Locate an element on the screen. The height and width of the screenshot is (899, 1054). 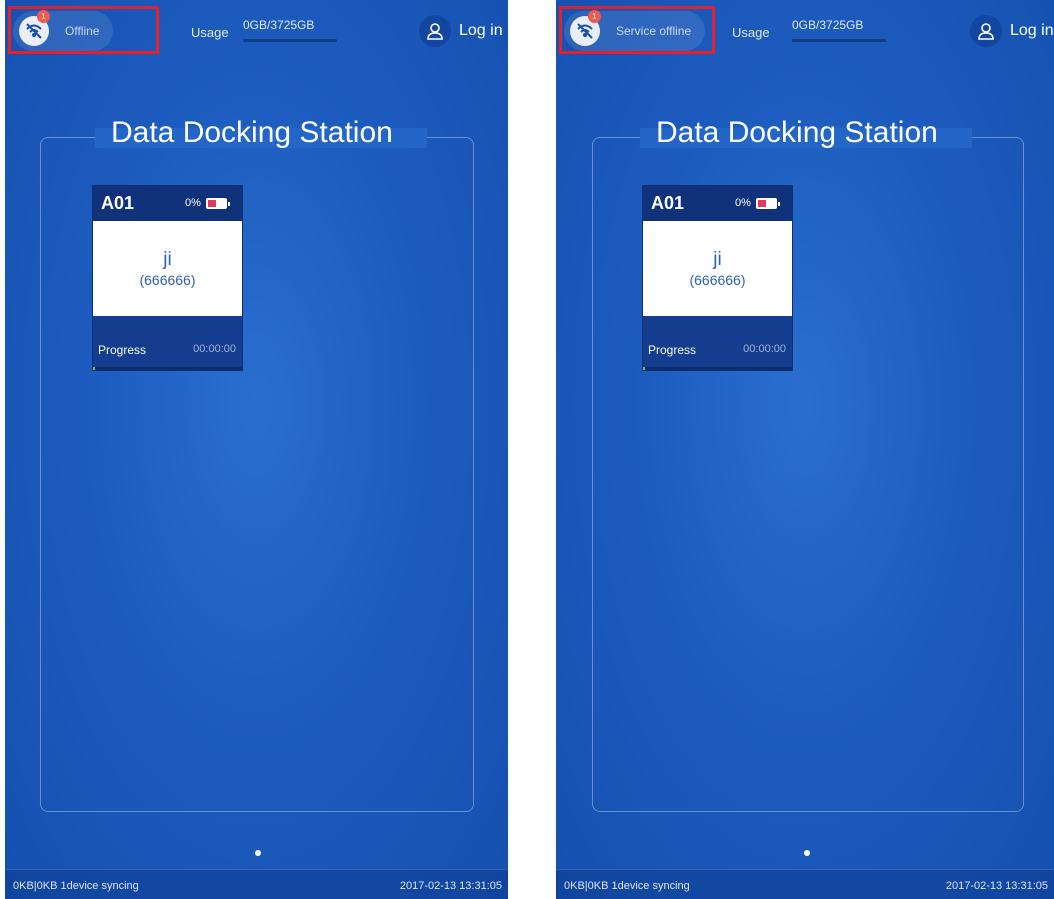
top-bar: 1 Offline Usage 0GB/3725GB Log in is located at coordinates (256, 31).